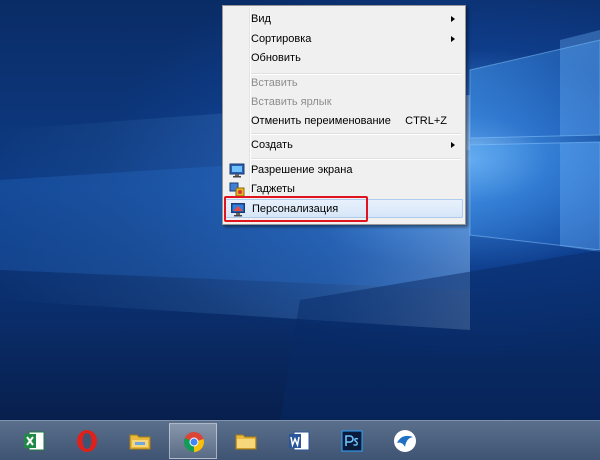 The width and height of the screenshot is (600, 460). I want to click on taskbar-button-app, so click(405, 441).